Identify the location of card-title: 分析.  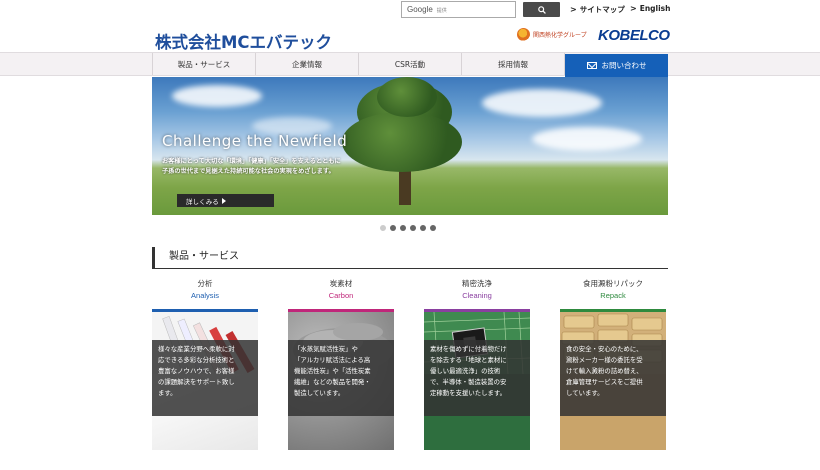
(205, 283).